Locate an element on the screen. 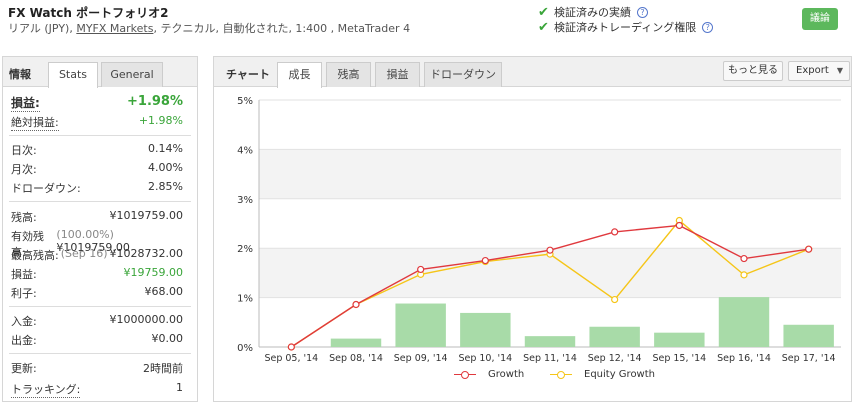 The height and width of the screenshot is (406, 854). x-tick-label: Sep 16, '14 is located at coordinates (744, 358).